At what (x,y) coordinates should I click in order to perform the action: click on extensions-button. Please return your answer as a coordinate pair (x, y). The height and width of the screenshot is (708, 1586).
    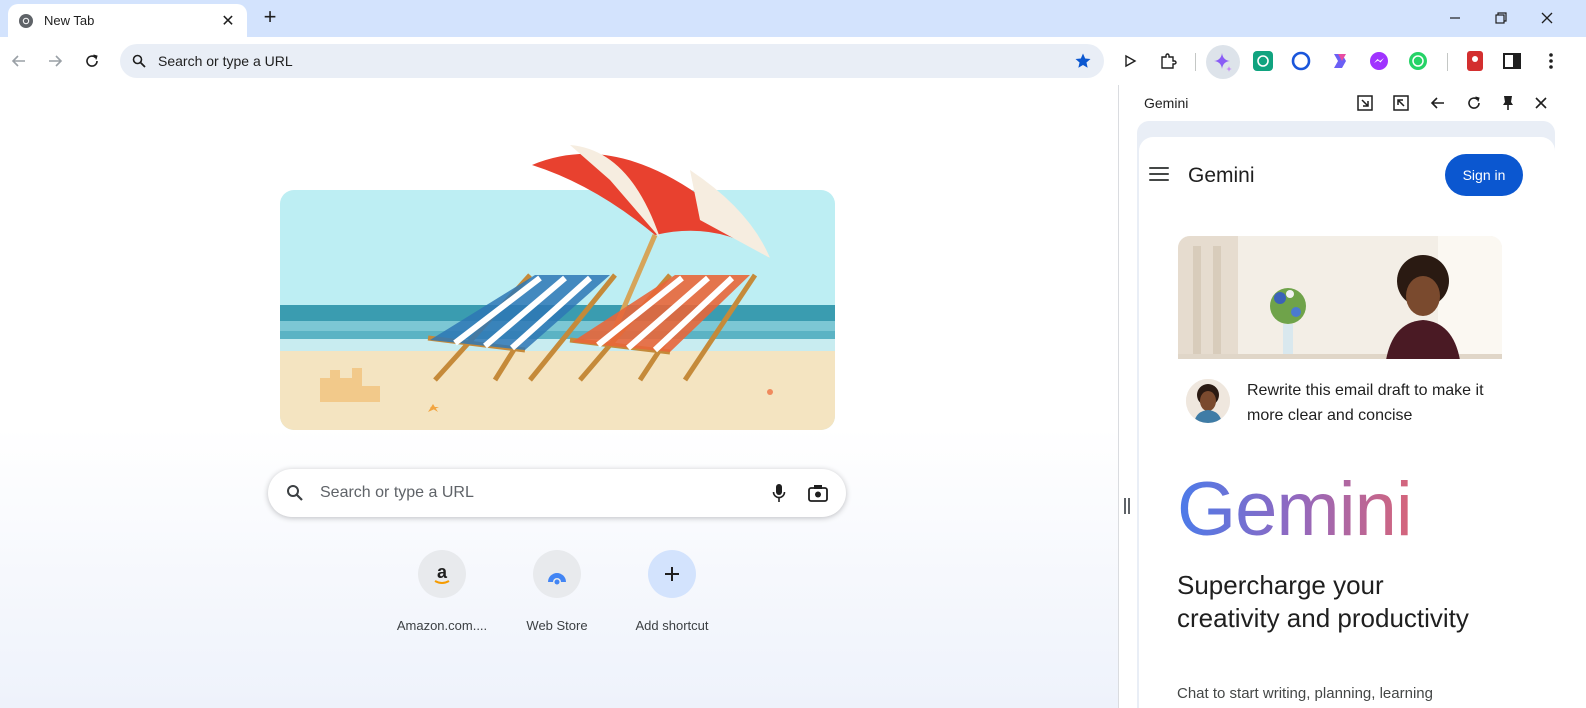
    Looking at the image, I should click on (1168, 61).